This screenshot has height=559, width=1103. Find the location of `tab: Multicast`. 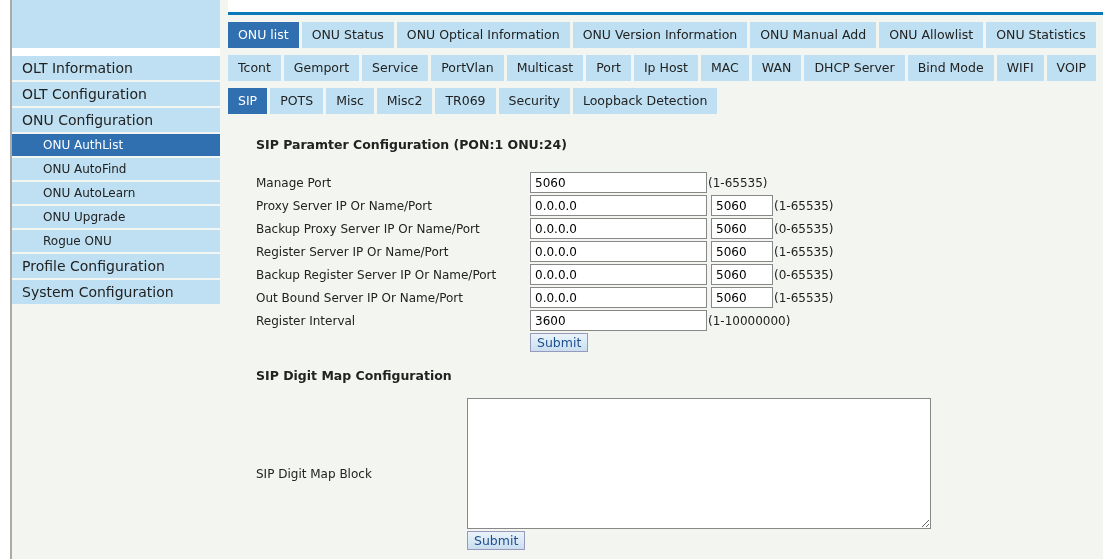

tab: Multicast is located at coordinates (545, 68).